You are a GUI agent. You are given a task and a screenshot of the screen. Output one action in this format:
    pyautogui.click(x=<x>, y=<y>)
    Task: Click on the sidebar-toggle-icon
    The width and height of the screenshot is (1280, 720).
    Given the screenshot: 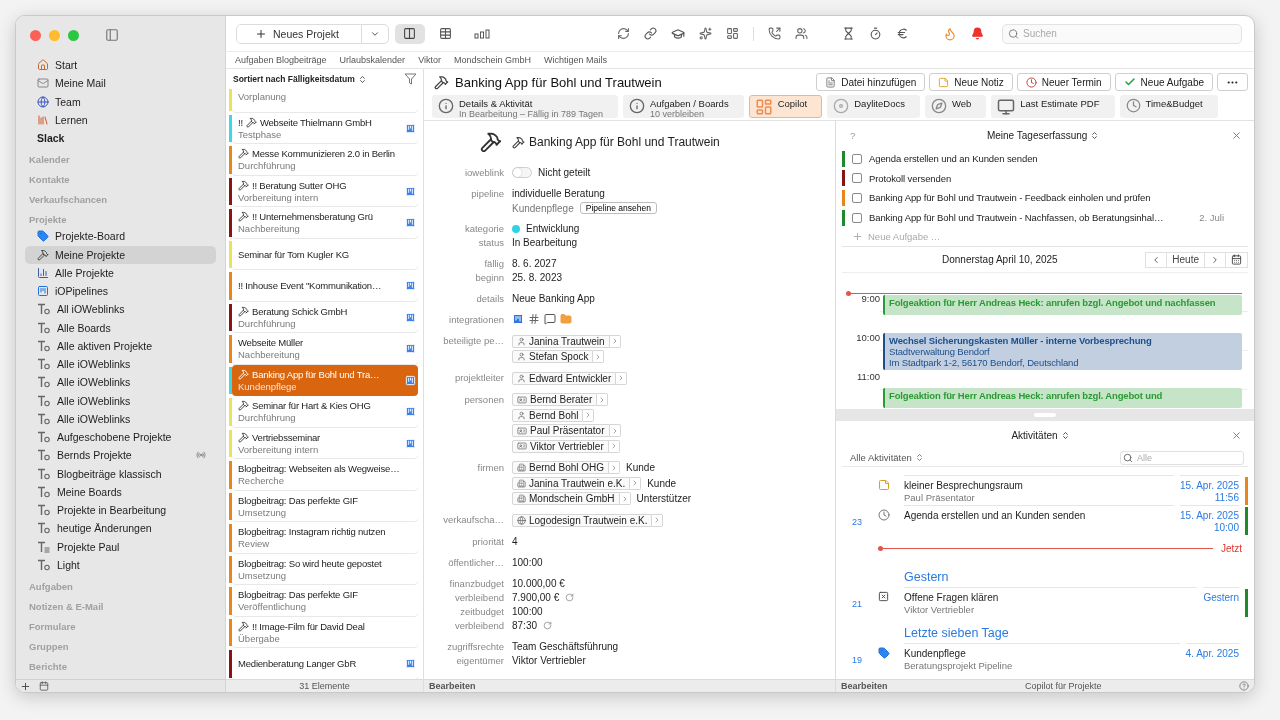 What is the action you would take?
    pyautogui.click(x=112, y=35)
    